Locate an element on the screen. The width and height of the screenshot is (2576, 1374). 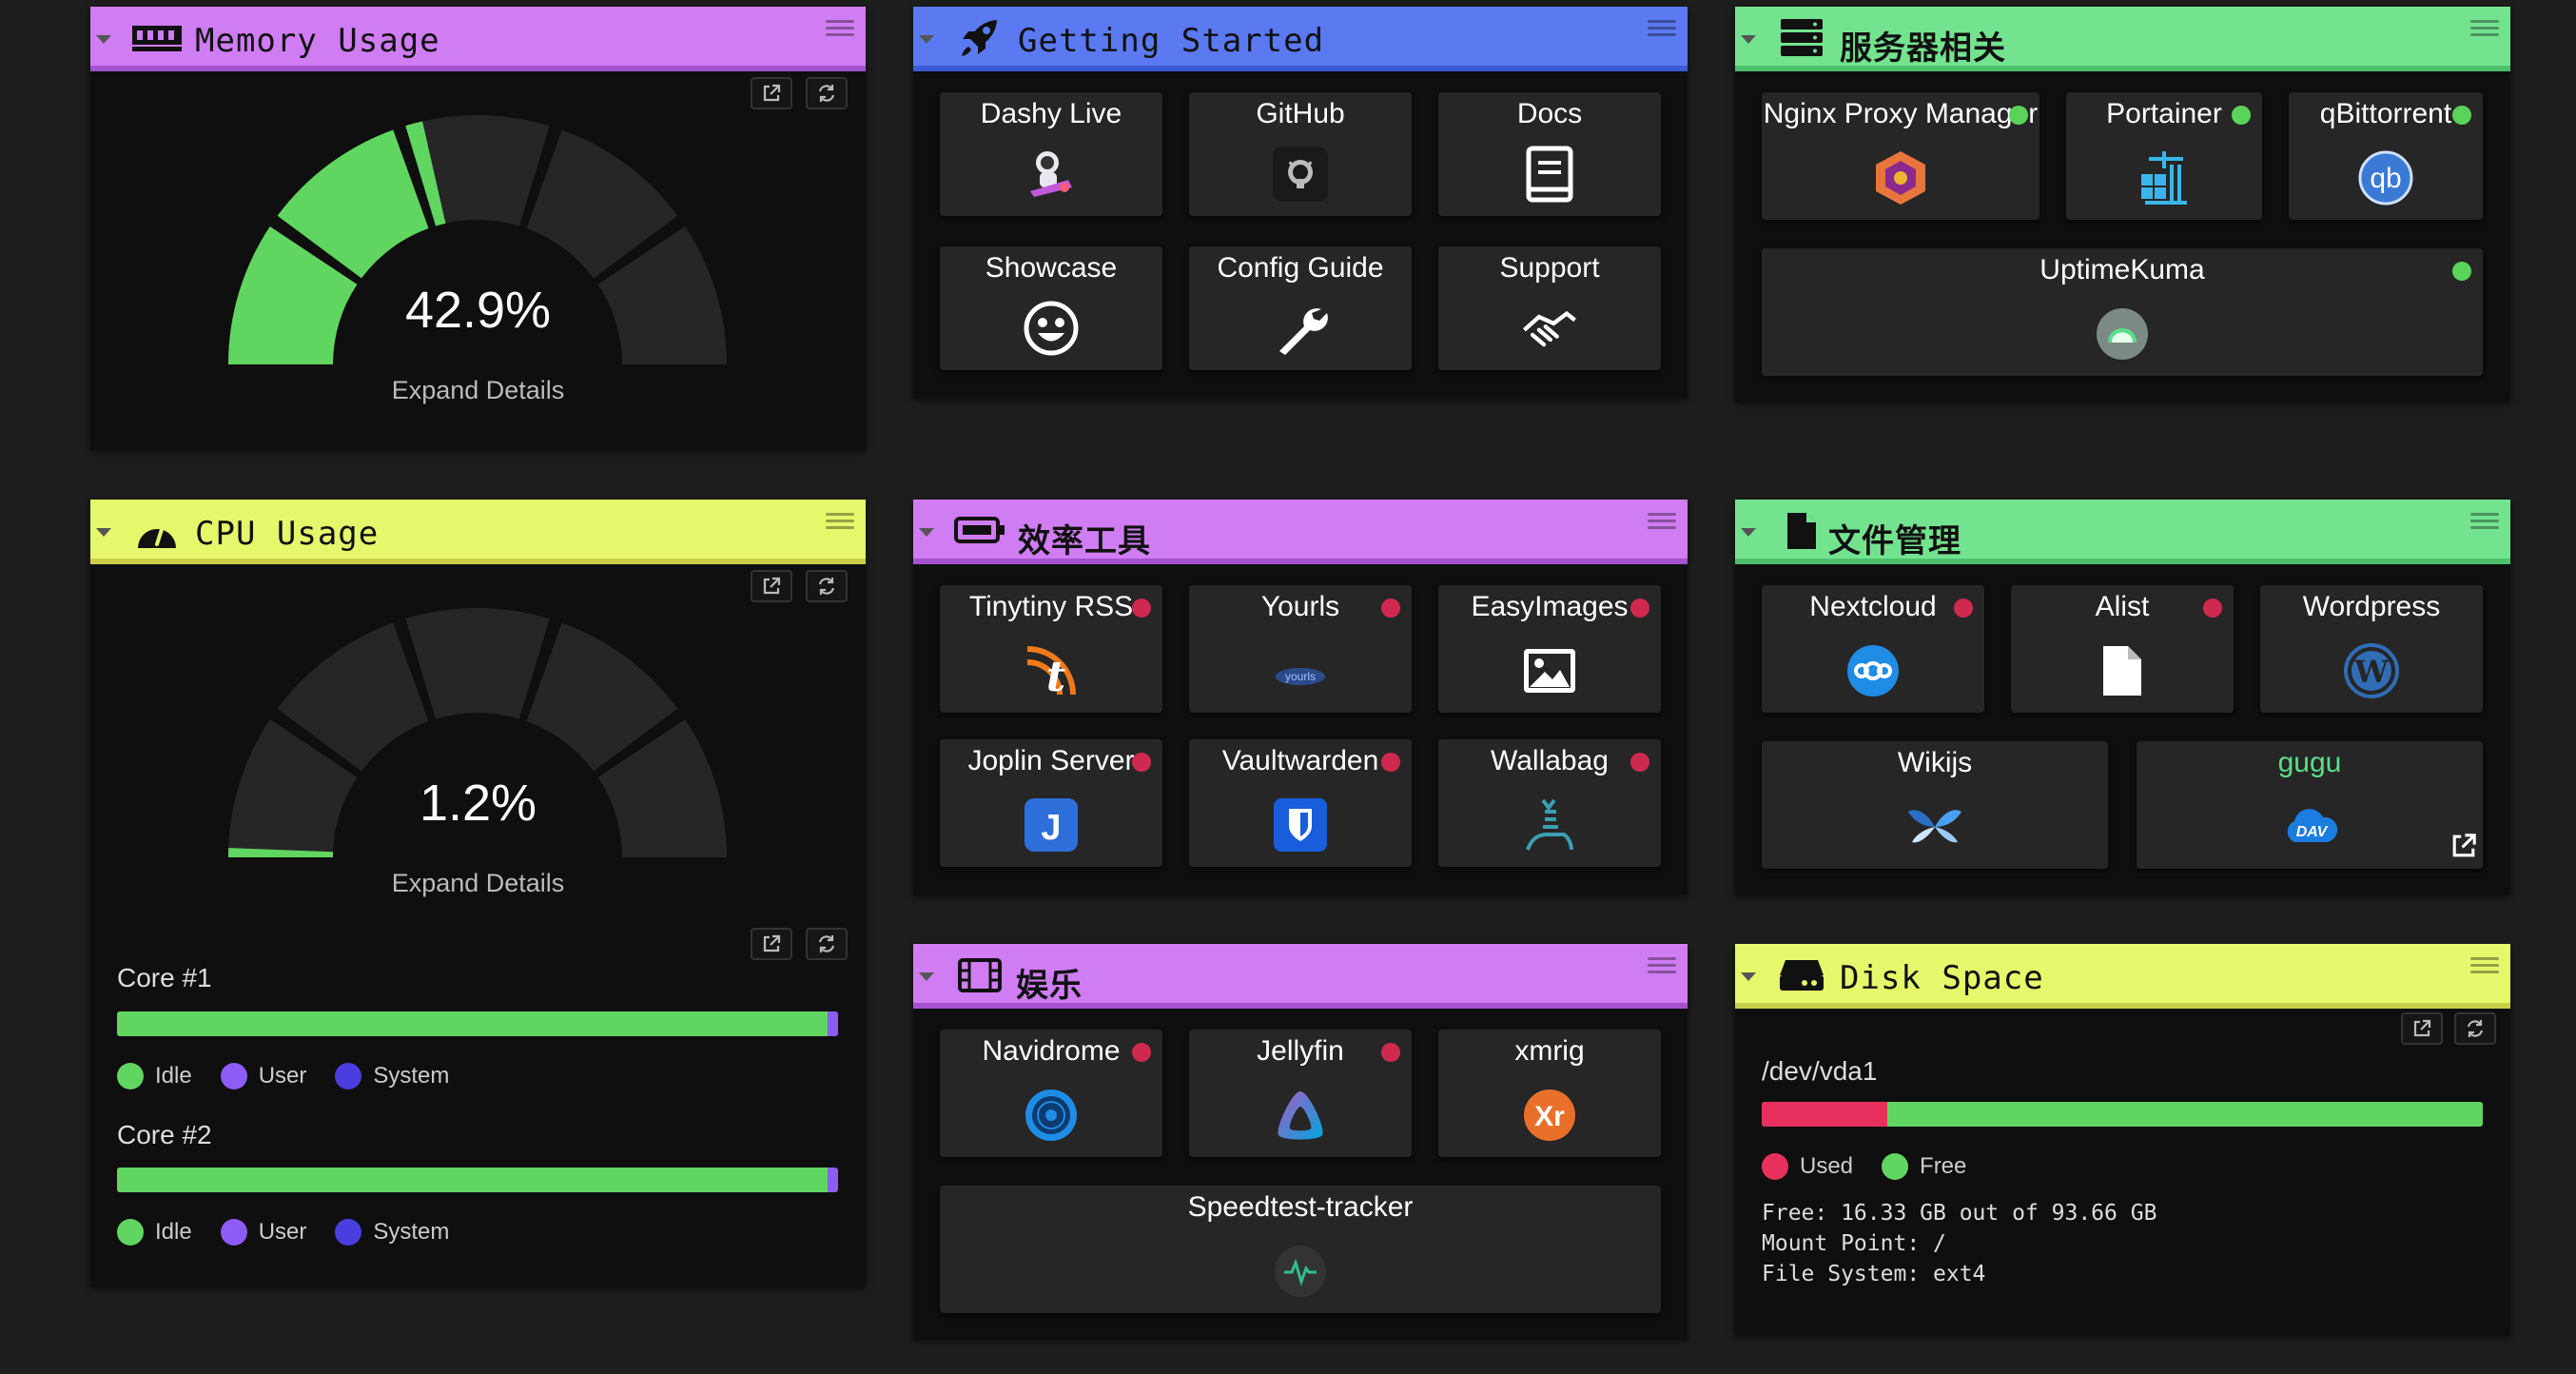
tile-wordpress: Wordpress W is located at coordinates (2372, 649).